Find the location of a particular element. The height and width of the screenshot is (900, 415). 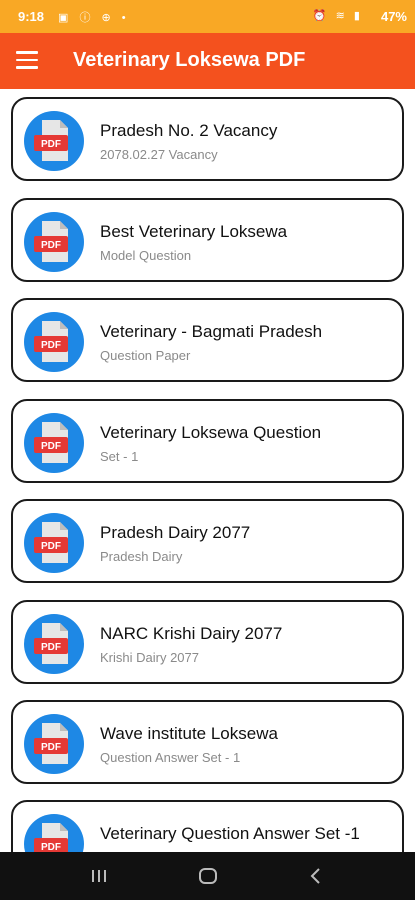

battery-level: 47% is located at coordinates (393, 16).